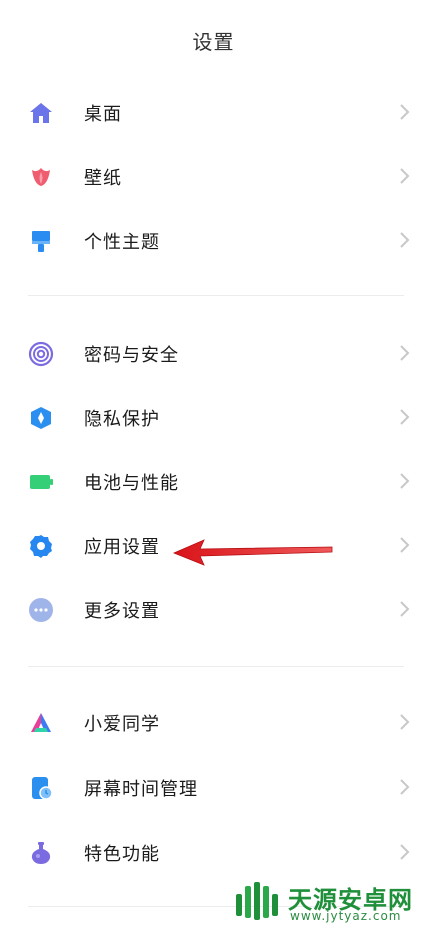  I want to click on settings-item-screen-time: 屏幕时间管理, so click(213, 787).